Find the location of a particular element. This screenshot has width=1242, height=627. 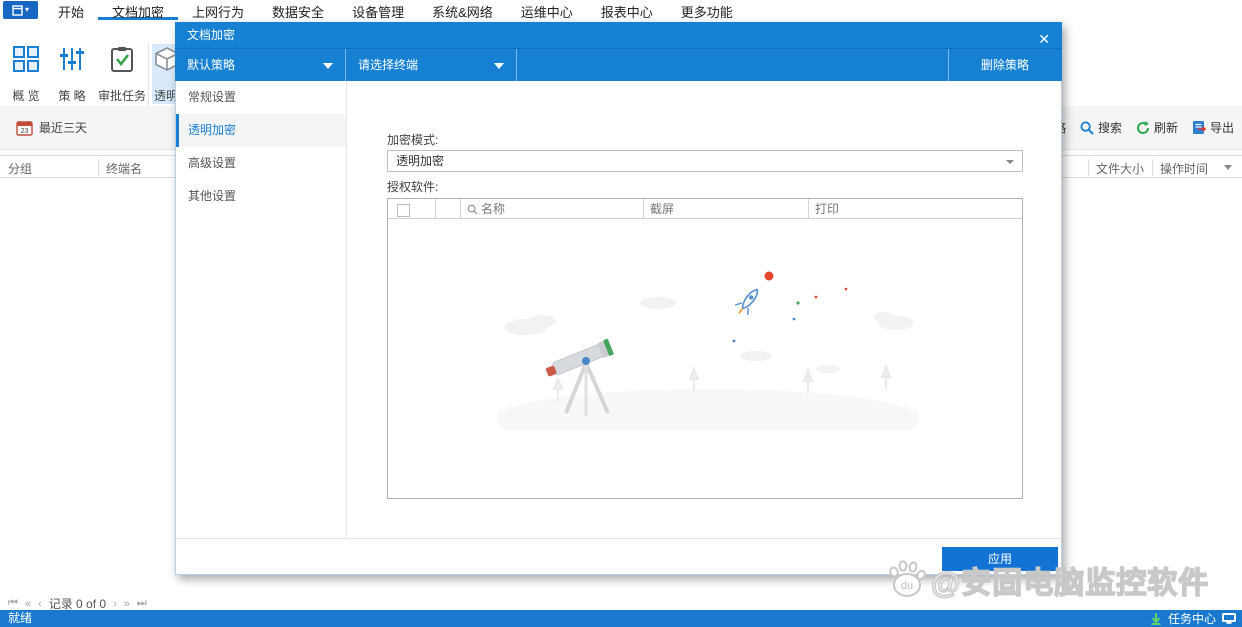

column-menu-arrow-icon is located at coordinates (1228, 167).